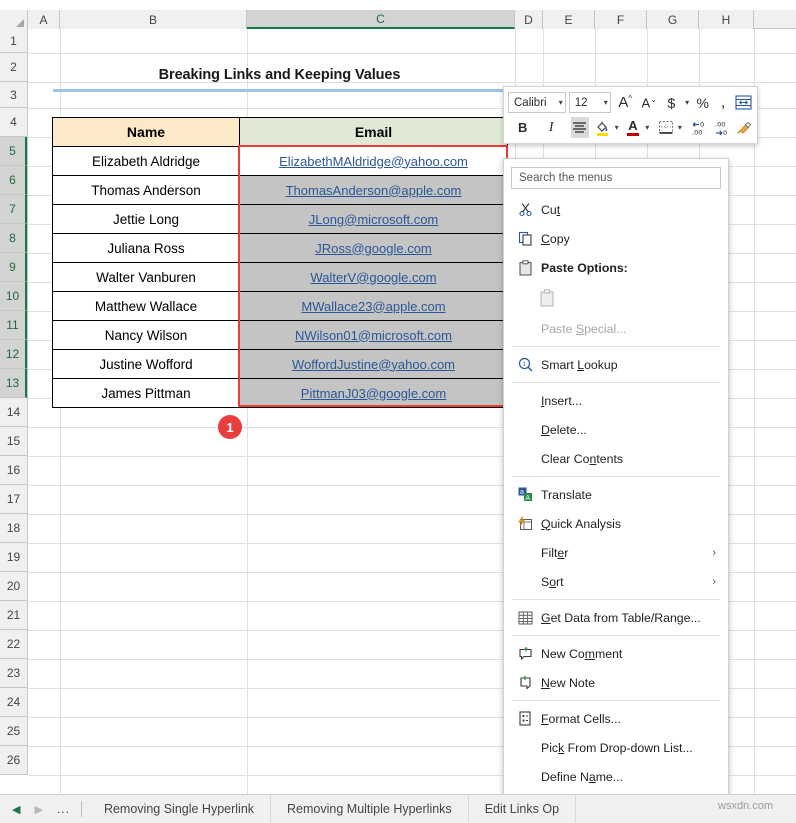 Image resolution: width=796 pixels, height=823 pixels. What do you see at coordinates (373, 219) in the screenshot?
I see `cell-email-hyperlink: JLong@microsoft.com` at bounding box center [373, 219].